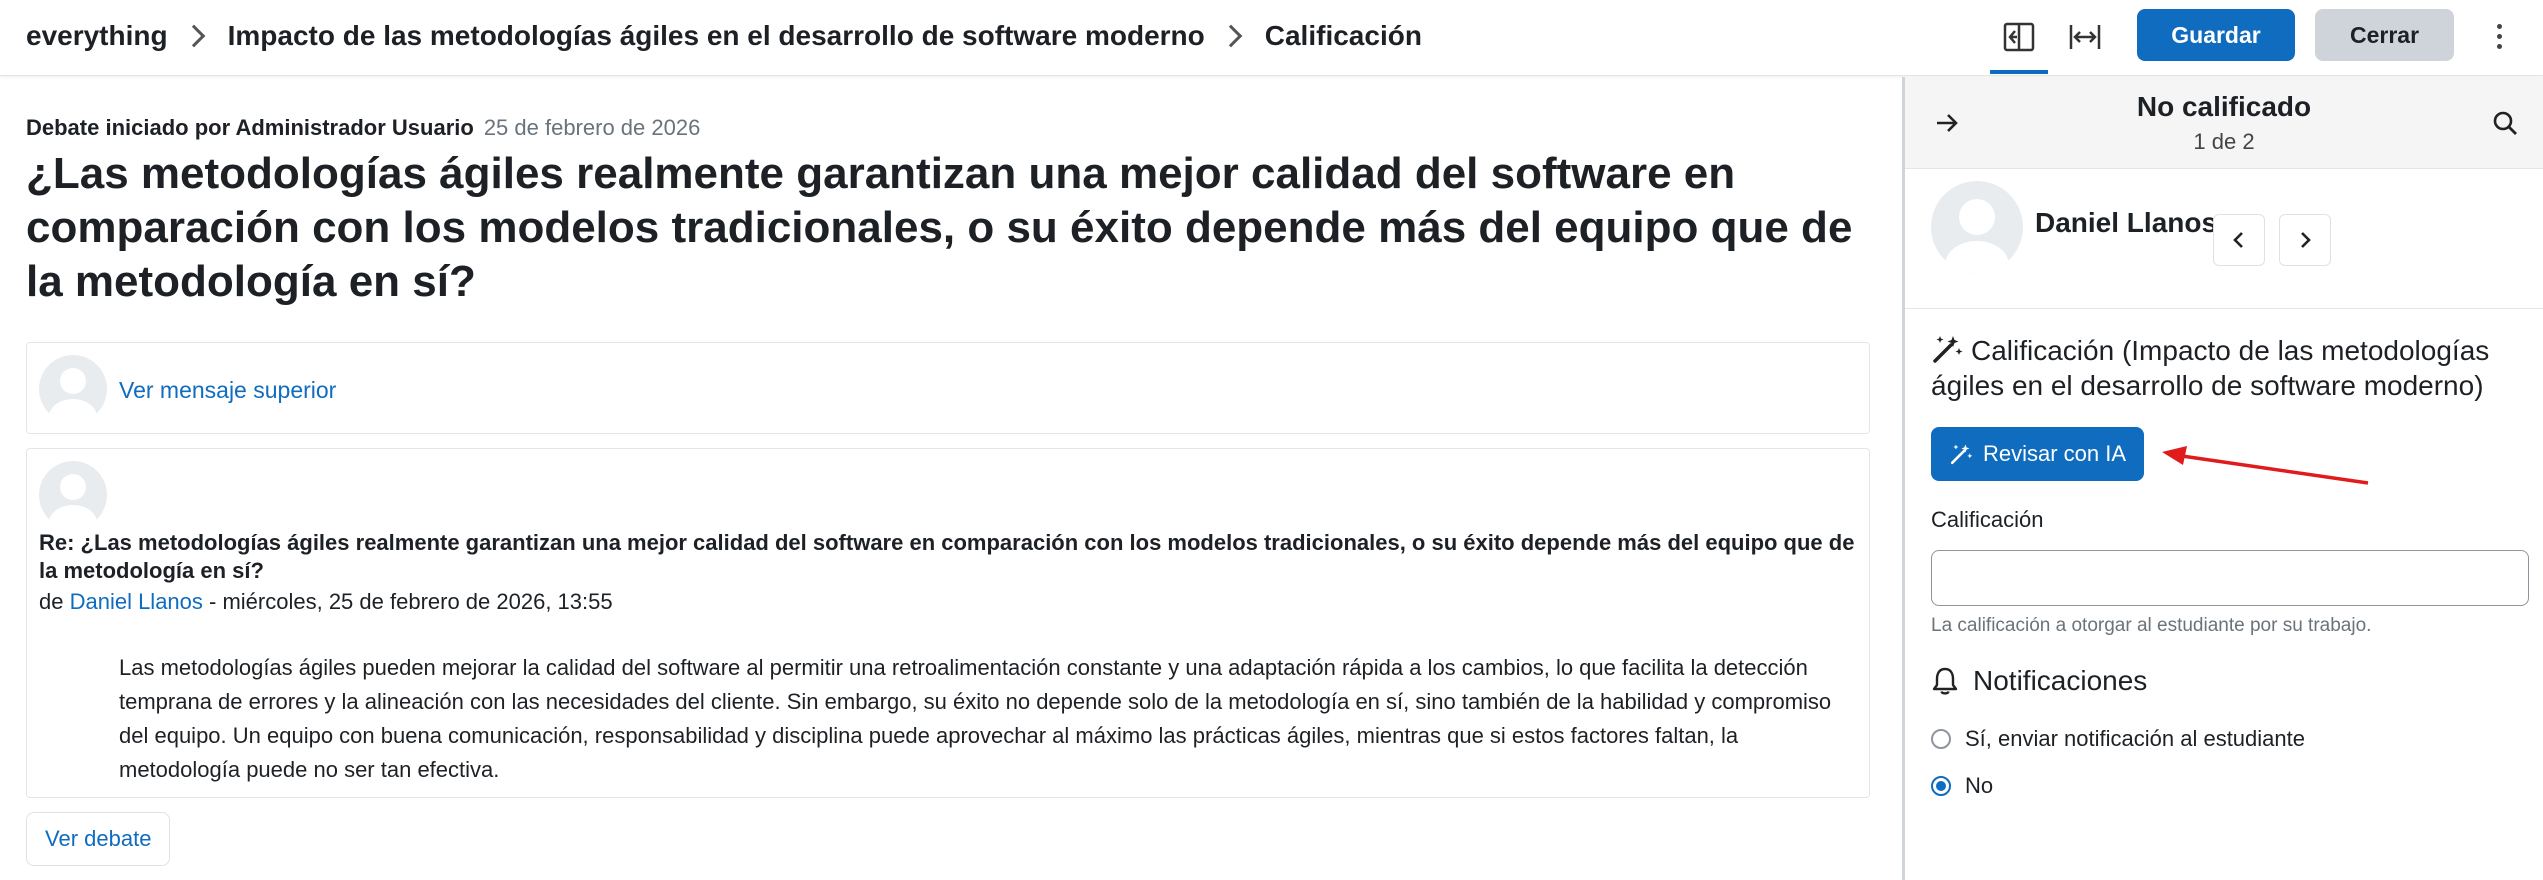 This screenshot has width=2543, height=880. What do you see at coordinates (2265, 465) in the screenshot?
I see `annotation-arrow` at bounding box center [2265, 465].